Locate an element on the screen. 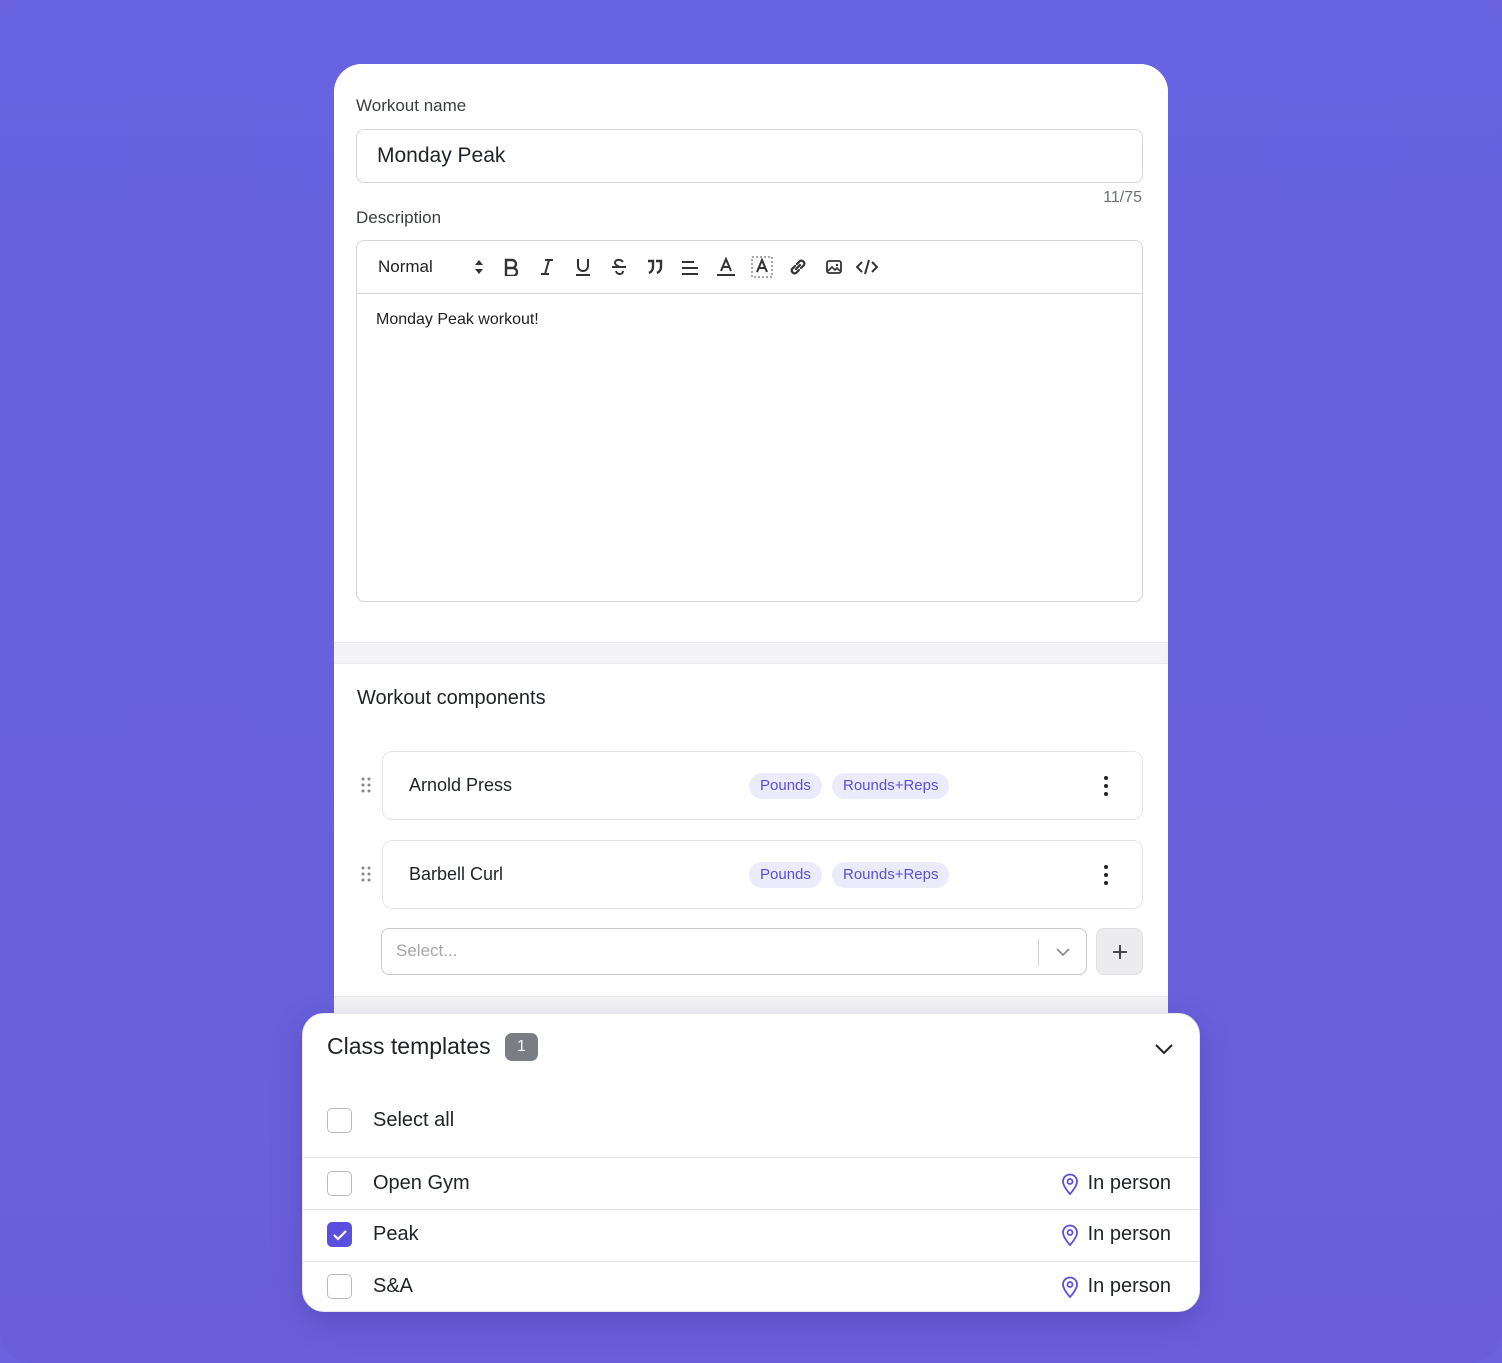 The height and width of the screenshot is (1363, 1502). text-color-button is located at coordinates (726, 267).